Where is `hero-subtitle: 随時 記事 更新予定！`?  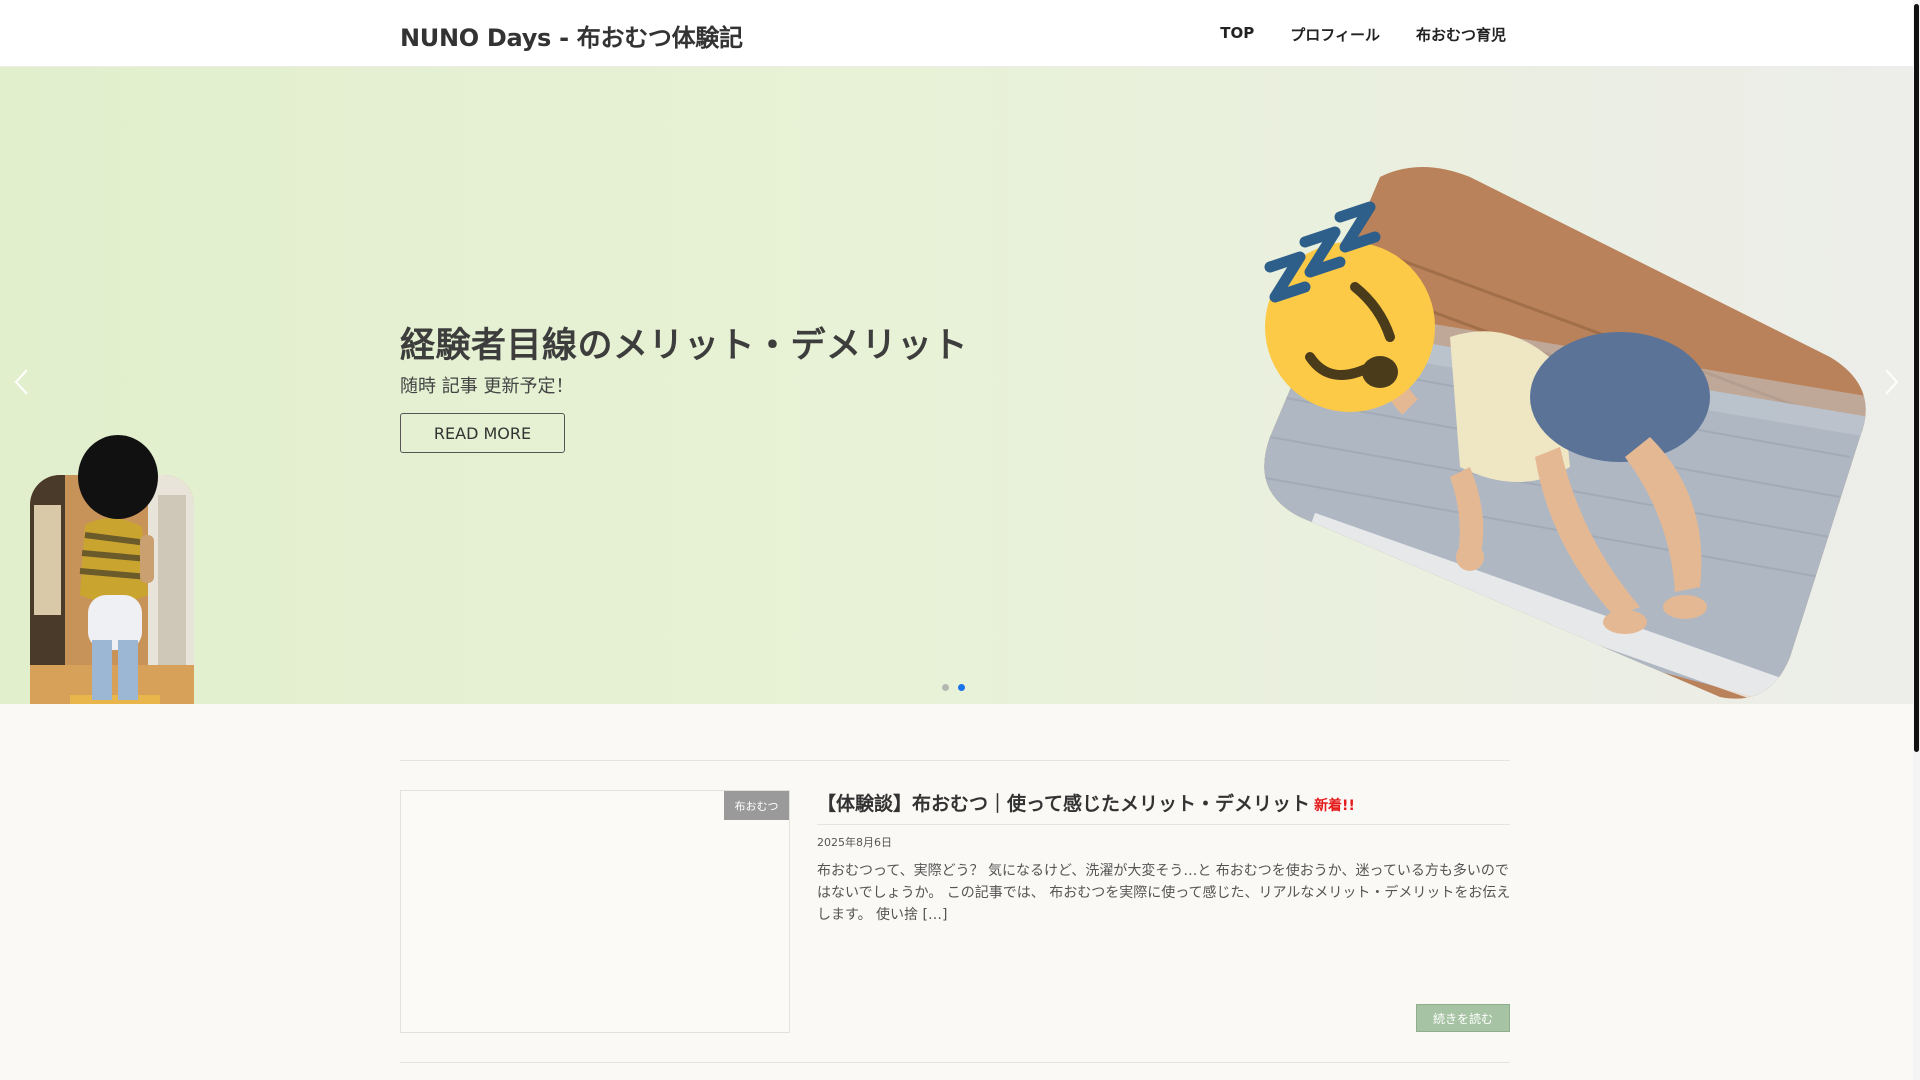 hero-subtitle: 随時 記事 更新予定！ is located at coordinates (487, 386).